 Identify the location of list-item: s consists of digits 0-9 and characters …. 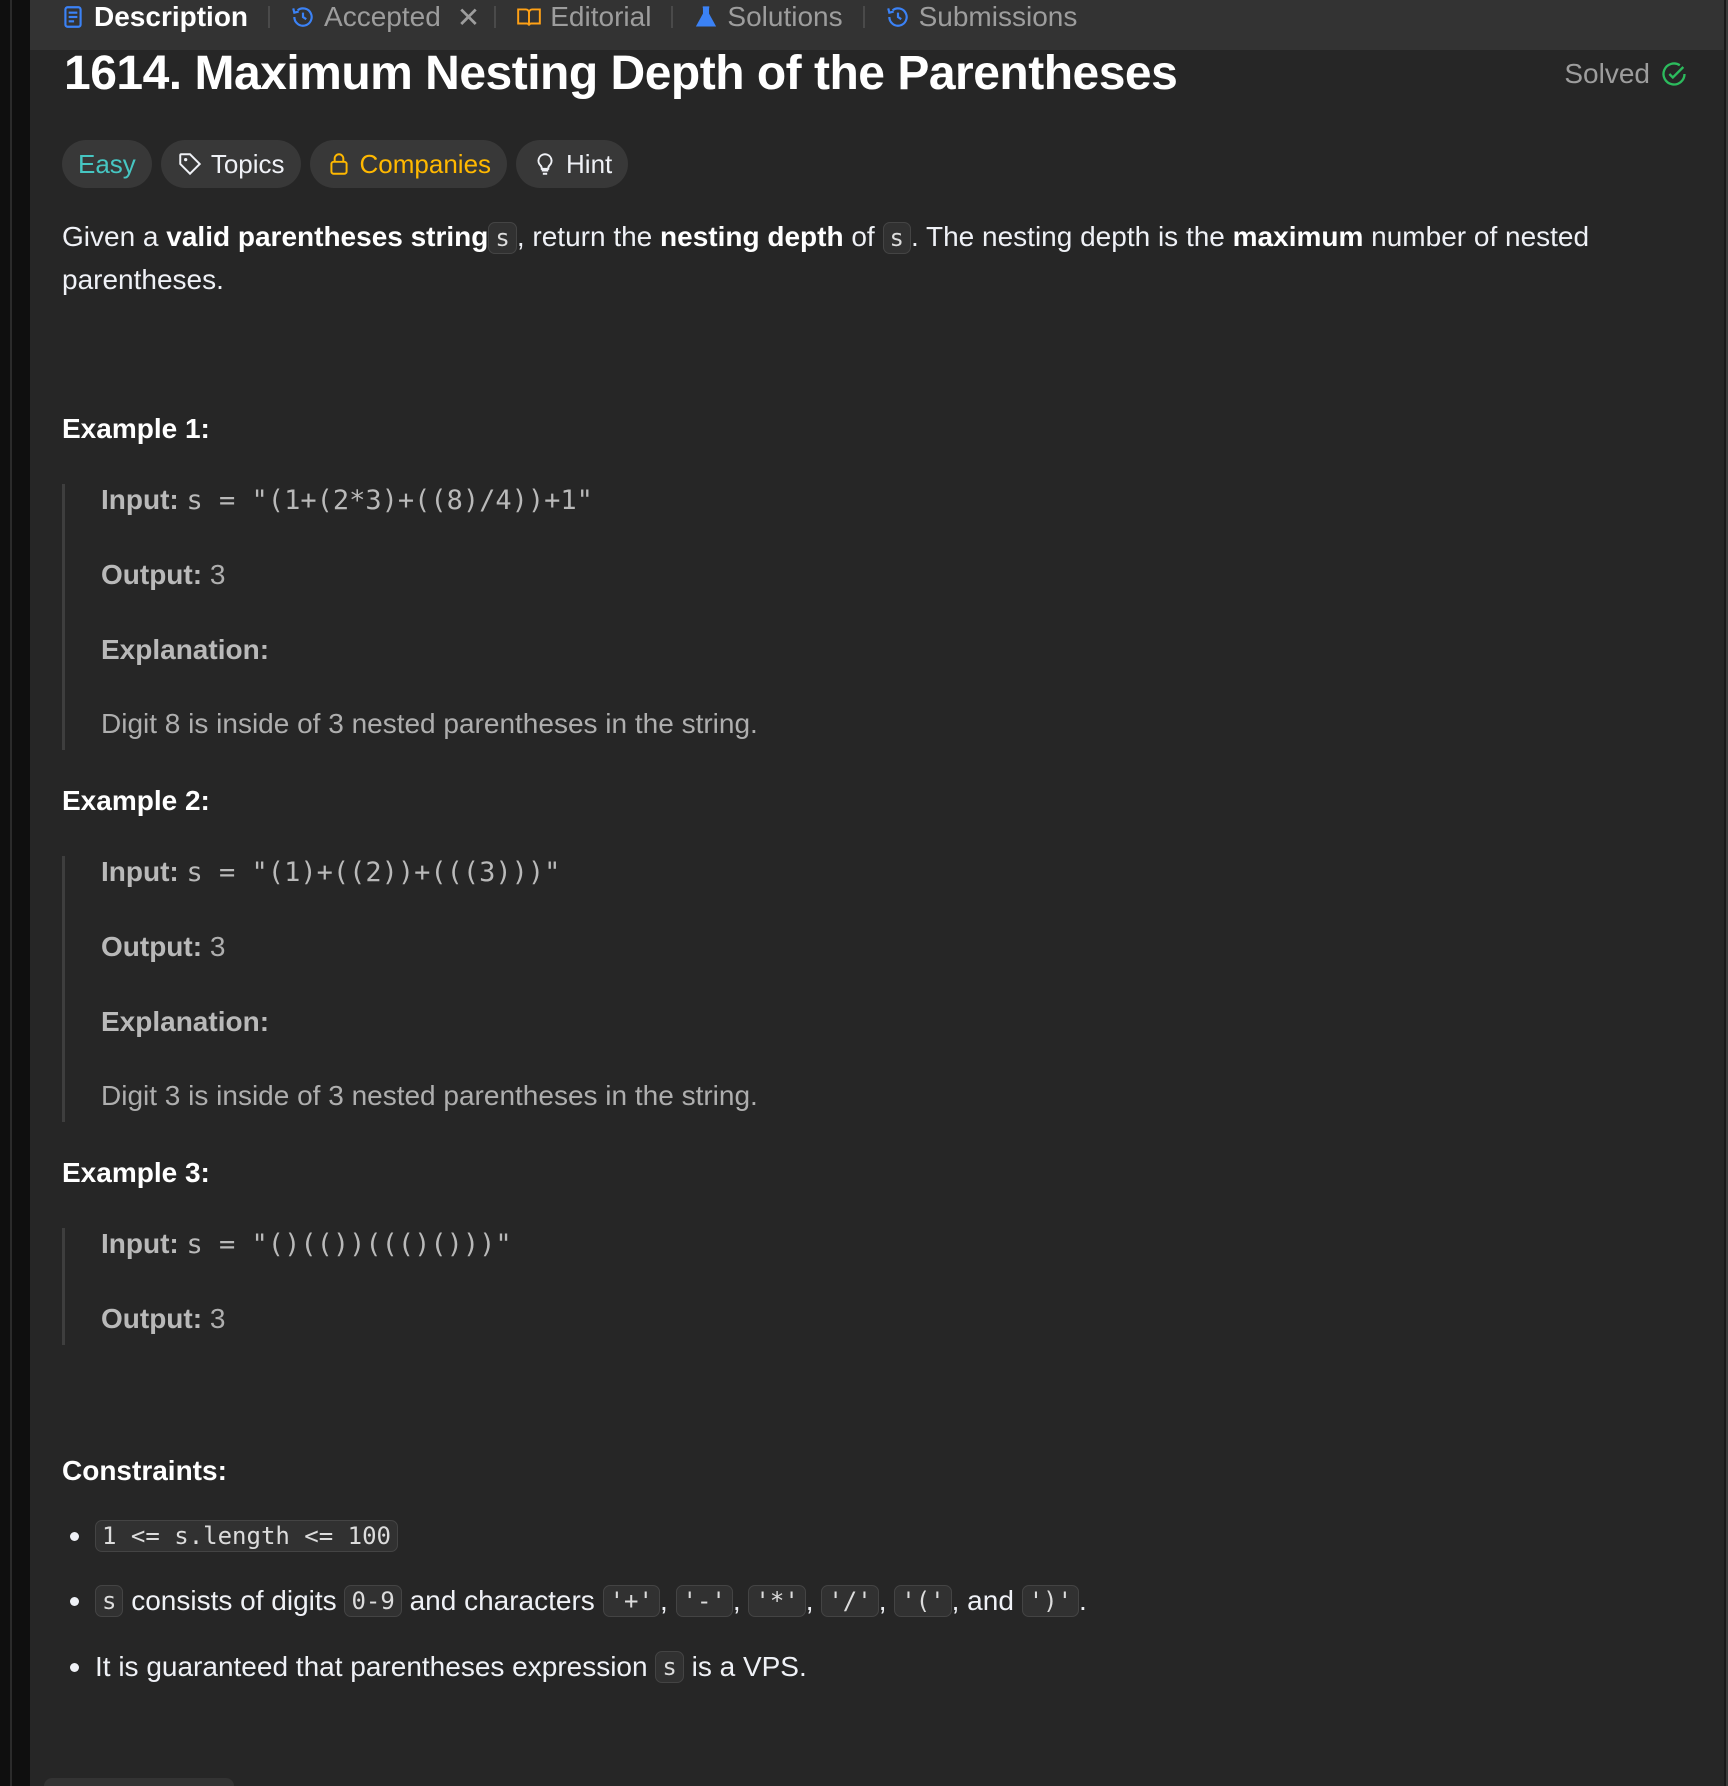
(574, 1601).